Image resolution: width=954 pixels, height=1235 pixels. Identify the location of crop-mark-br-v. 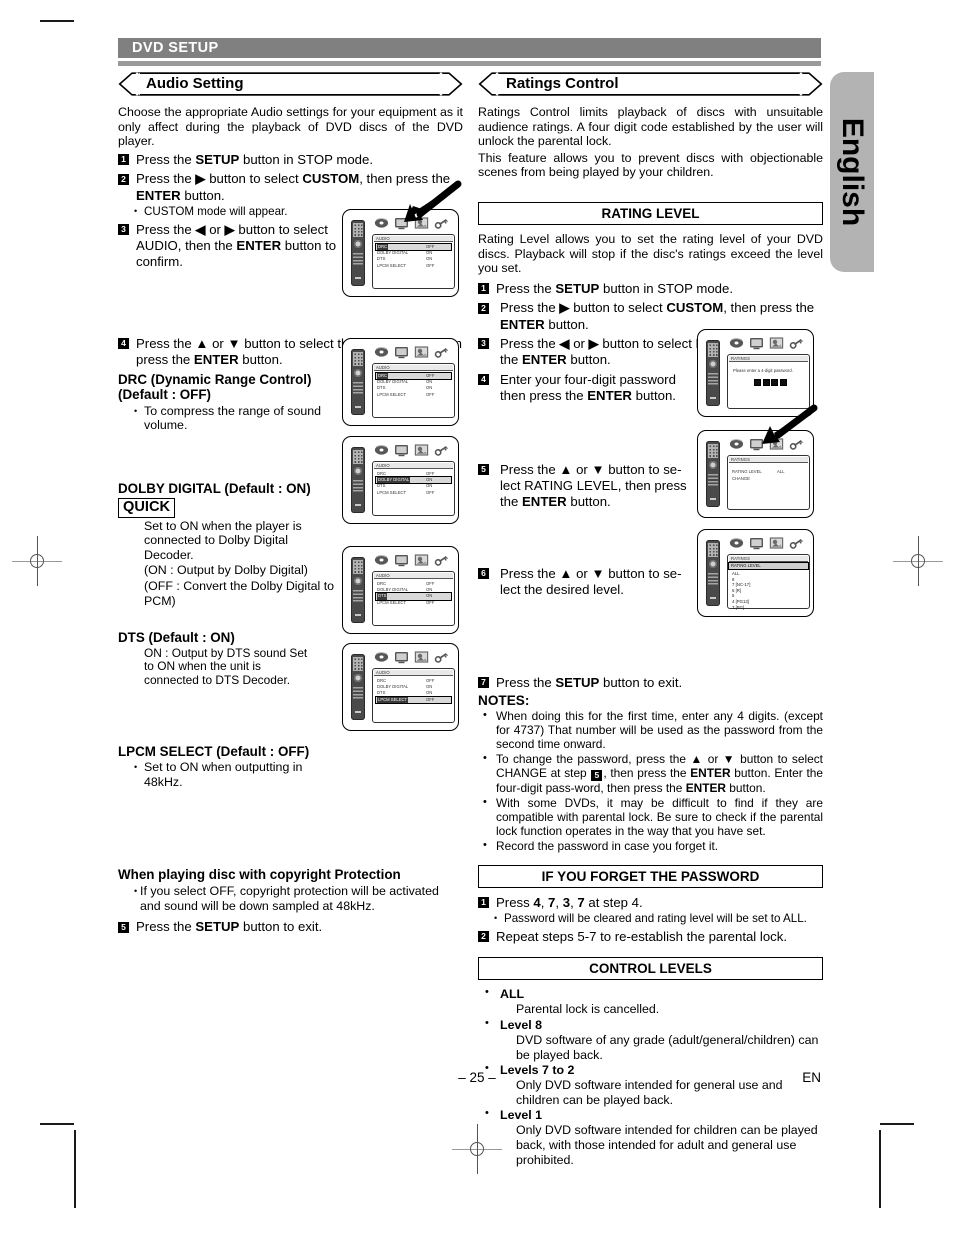
(880, 1169).